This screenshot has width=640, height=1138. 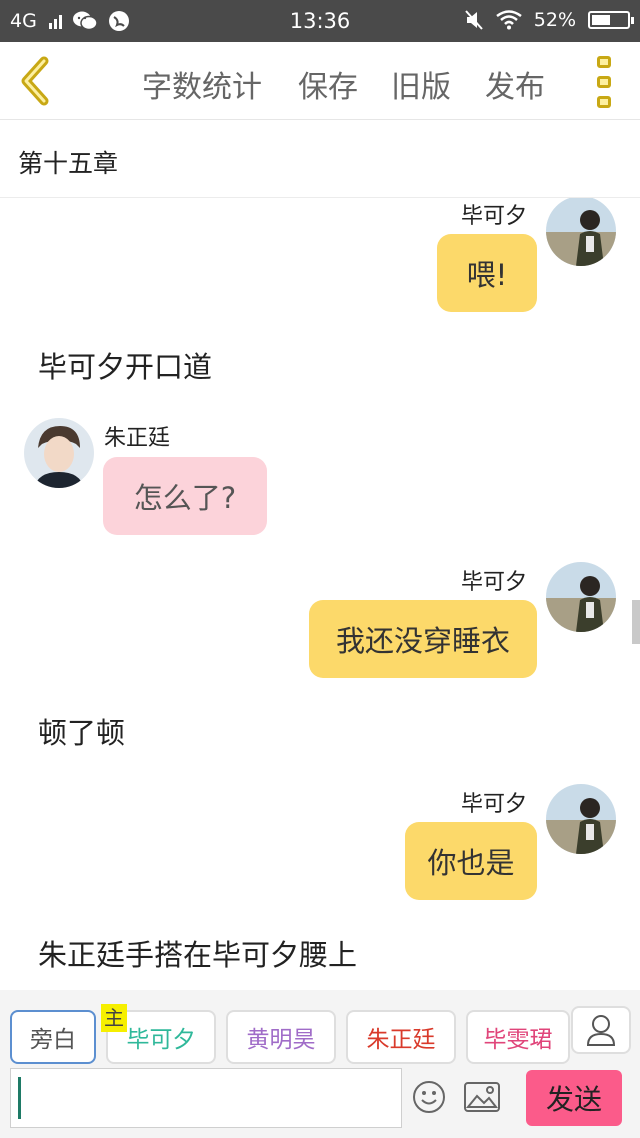 What do you see at coordinates (53, 1037) in the screenshot?
I see `narrator-chip: 旁白` at bounding box center [53, 1037].